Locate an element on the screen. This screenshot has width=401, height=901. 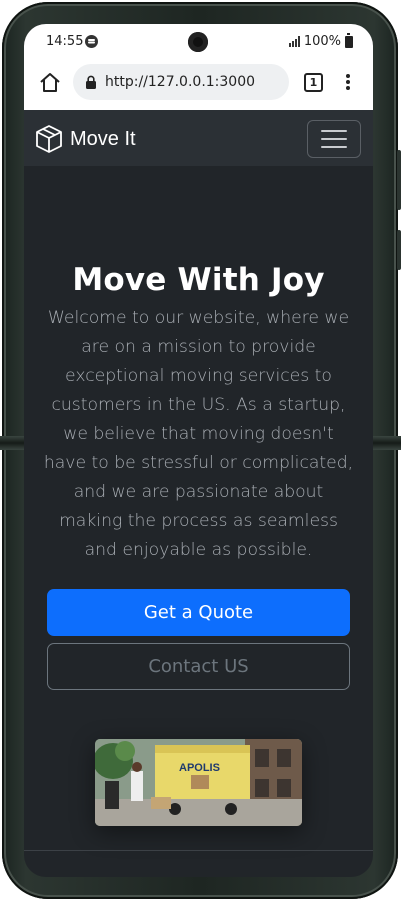
address-bar: http://127.0.0.1:3000 is located at coordinates (181, 82).